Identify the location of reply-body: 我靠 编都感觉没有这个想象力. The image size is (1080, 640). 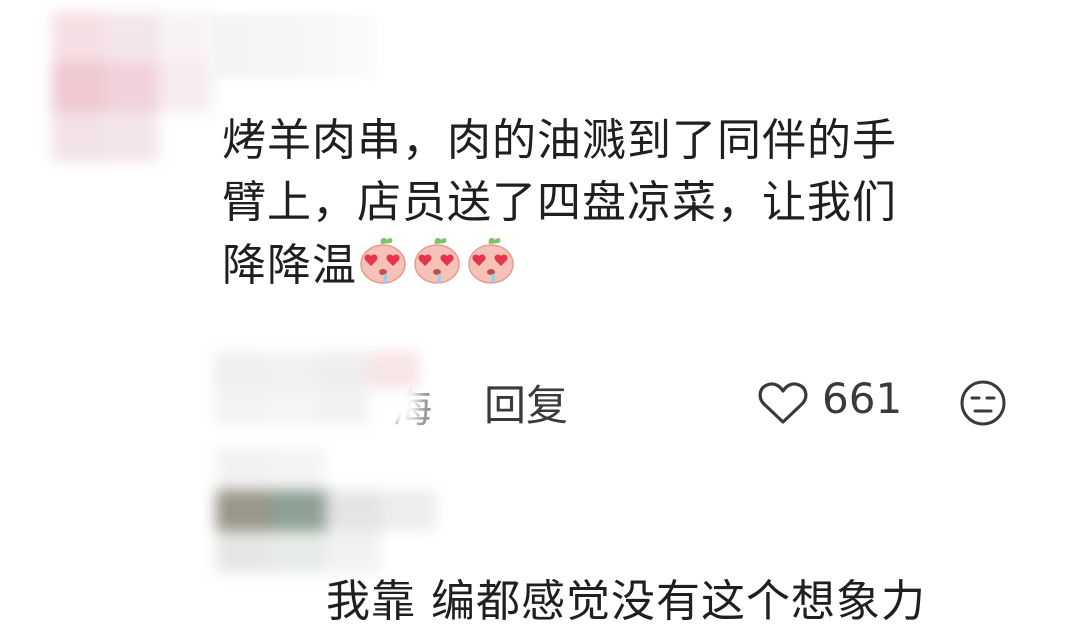
(626, 601).